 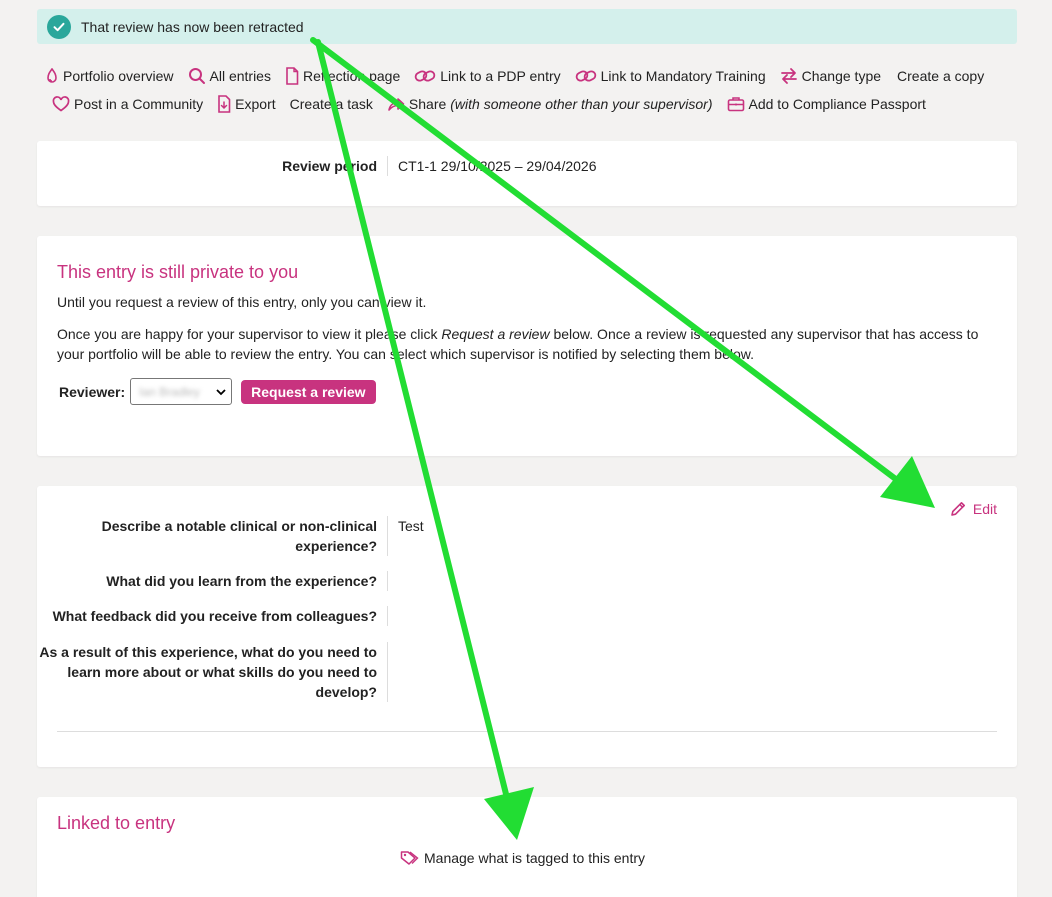 I want to click on document-icon, so click(x=292, y=76).